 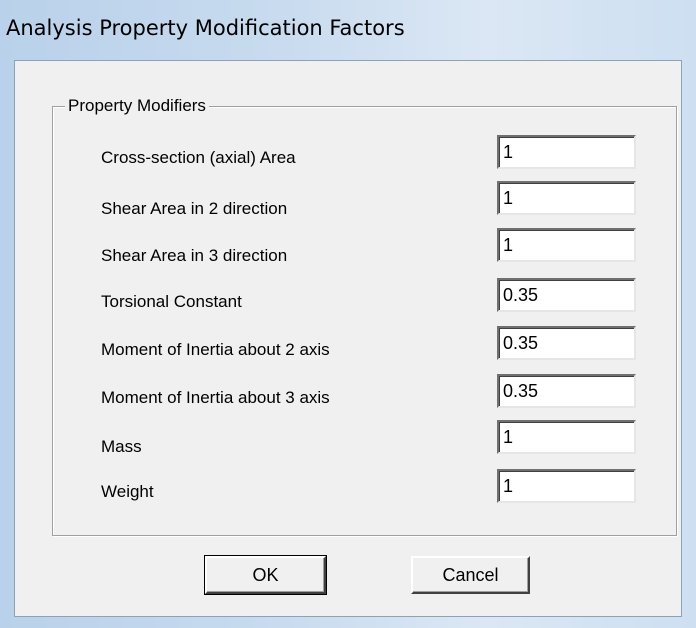 I want to click on field-label-shear-area-3: Shear Area in 3 direction, so click(x=194, y=255).